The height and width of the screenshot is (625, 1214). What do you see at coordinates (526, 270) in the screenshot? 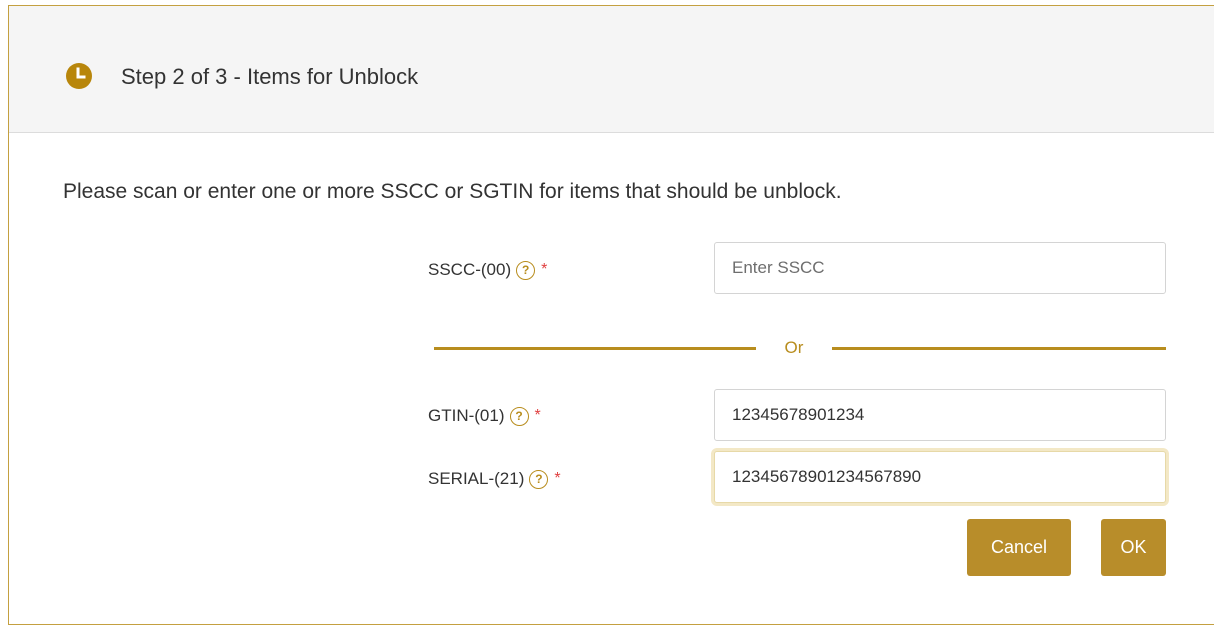
I see `sscc-help-icon: ?` at bounding box center [526, 270].